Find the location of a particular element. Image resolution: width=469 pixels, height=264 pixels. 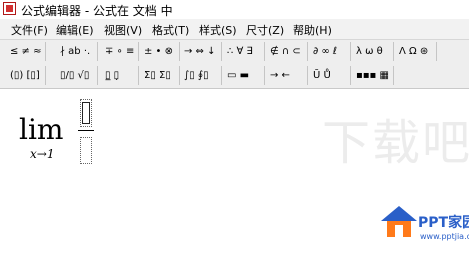

underbar-overbar-templates-button: ▭ ▬ is located at coordinates (245, 75).